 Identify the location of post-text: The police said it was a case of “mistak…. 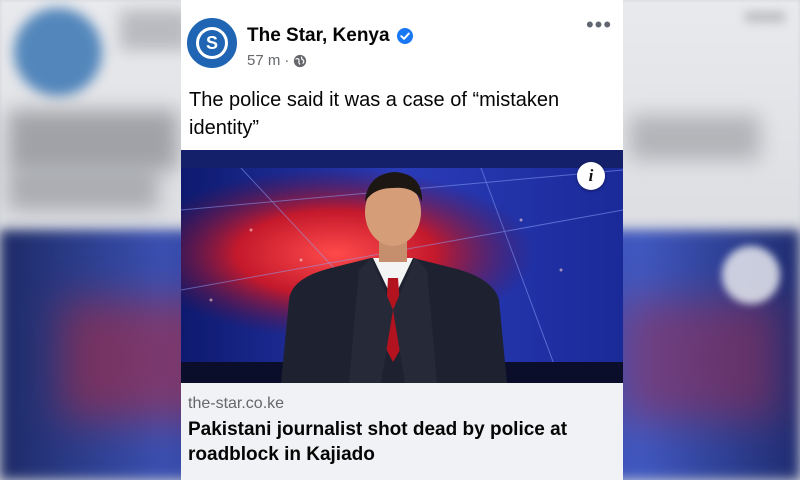
(374, 114).